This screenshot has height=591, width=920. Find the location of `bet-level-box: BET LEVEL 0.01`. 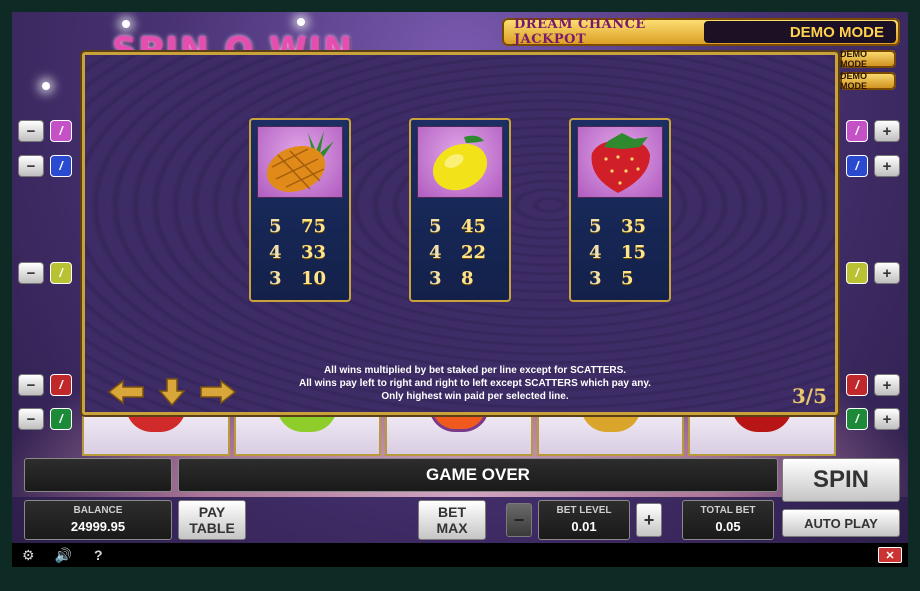

bet-level-box: BET LEVEL 0.01 is located at coordinates (584, 520).